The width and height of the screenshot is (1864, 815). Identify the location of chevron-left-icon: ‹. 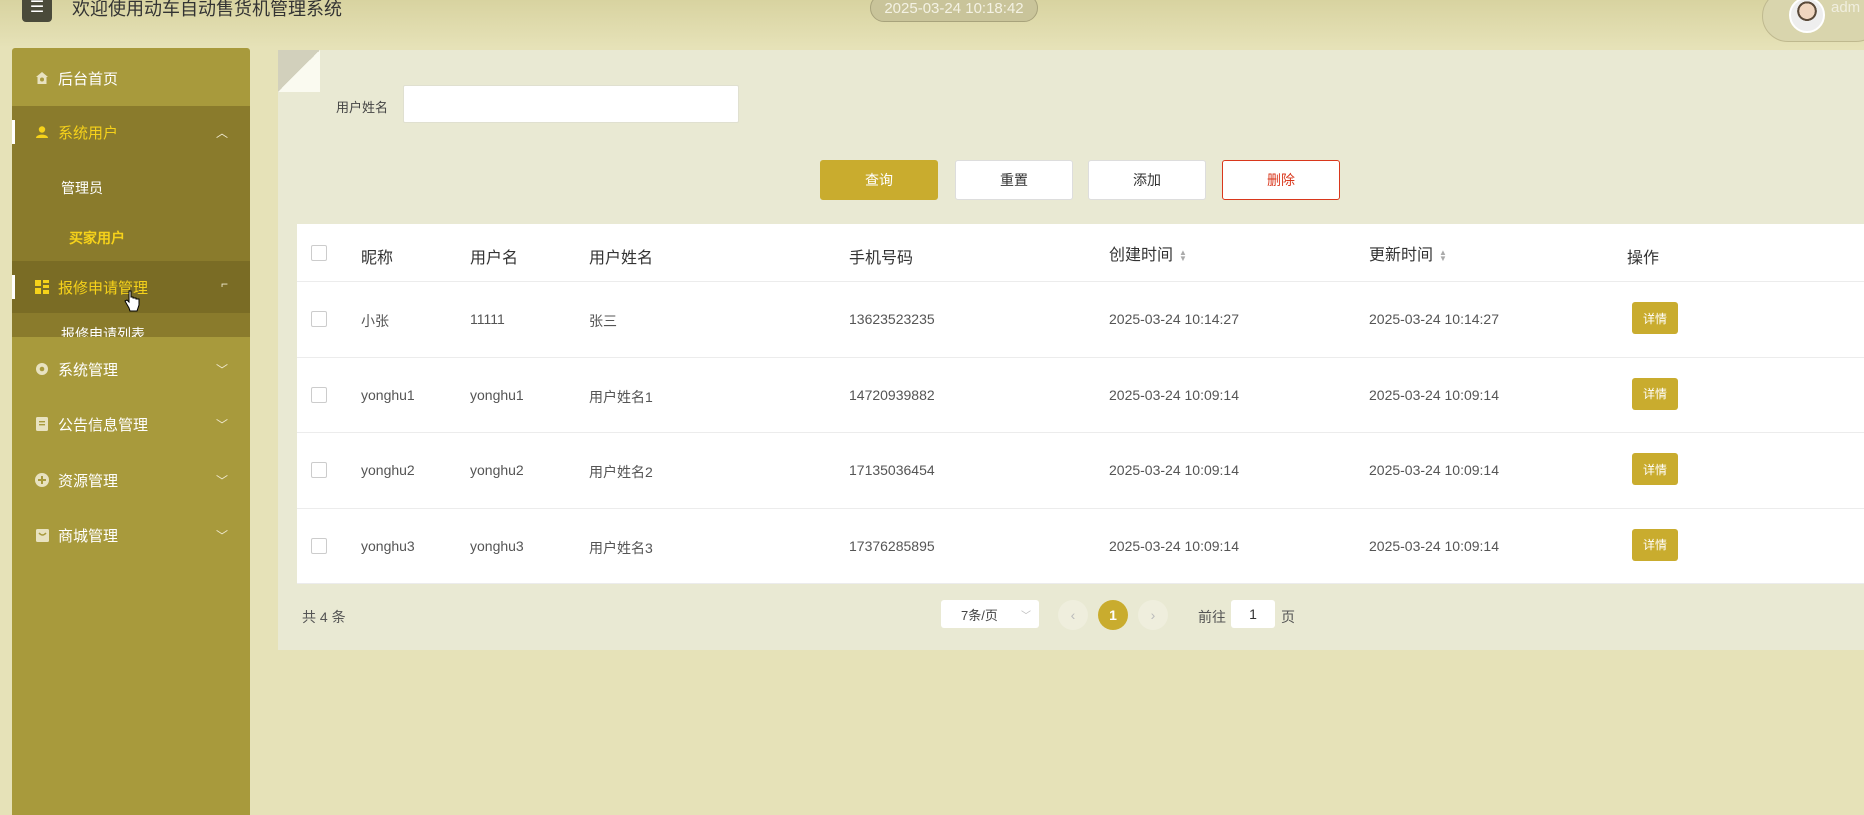
(1073, 615).